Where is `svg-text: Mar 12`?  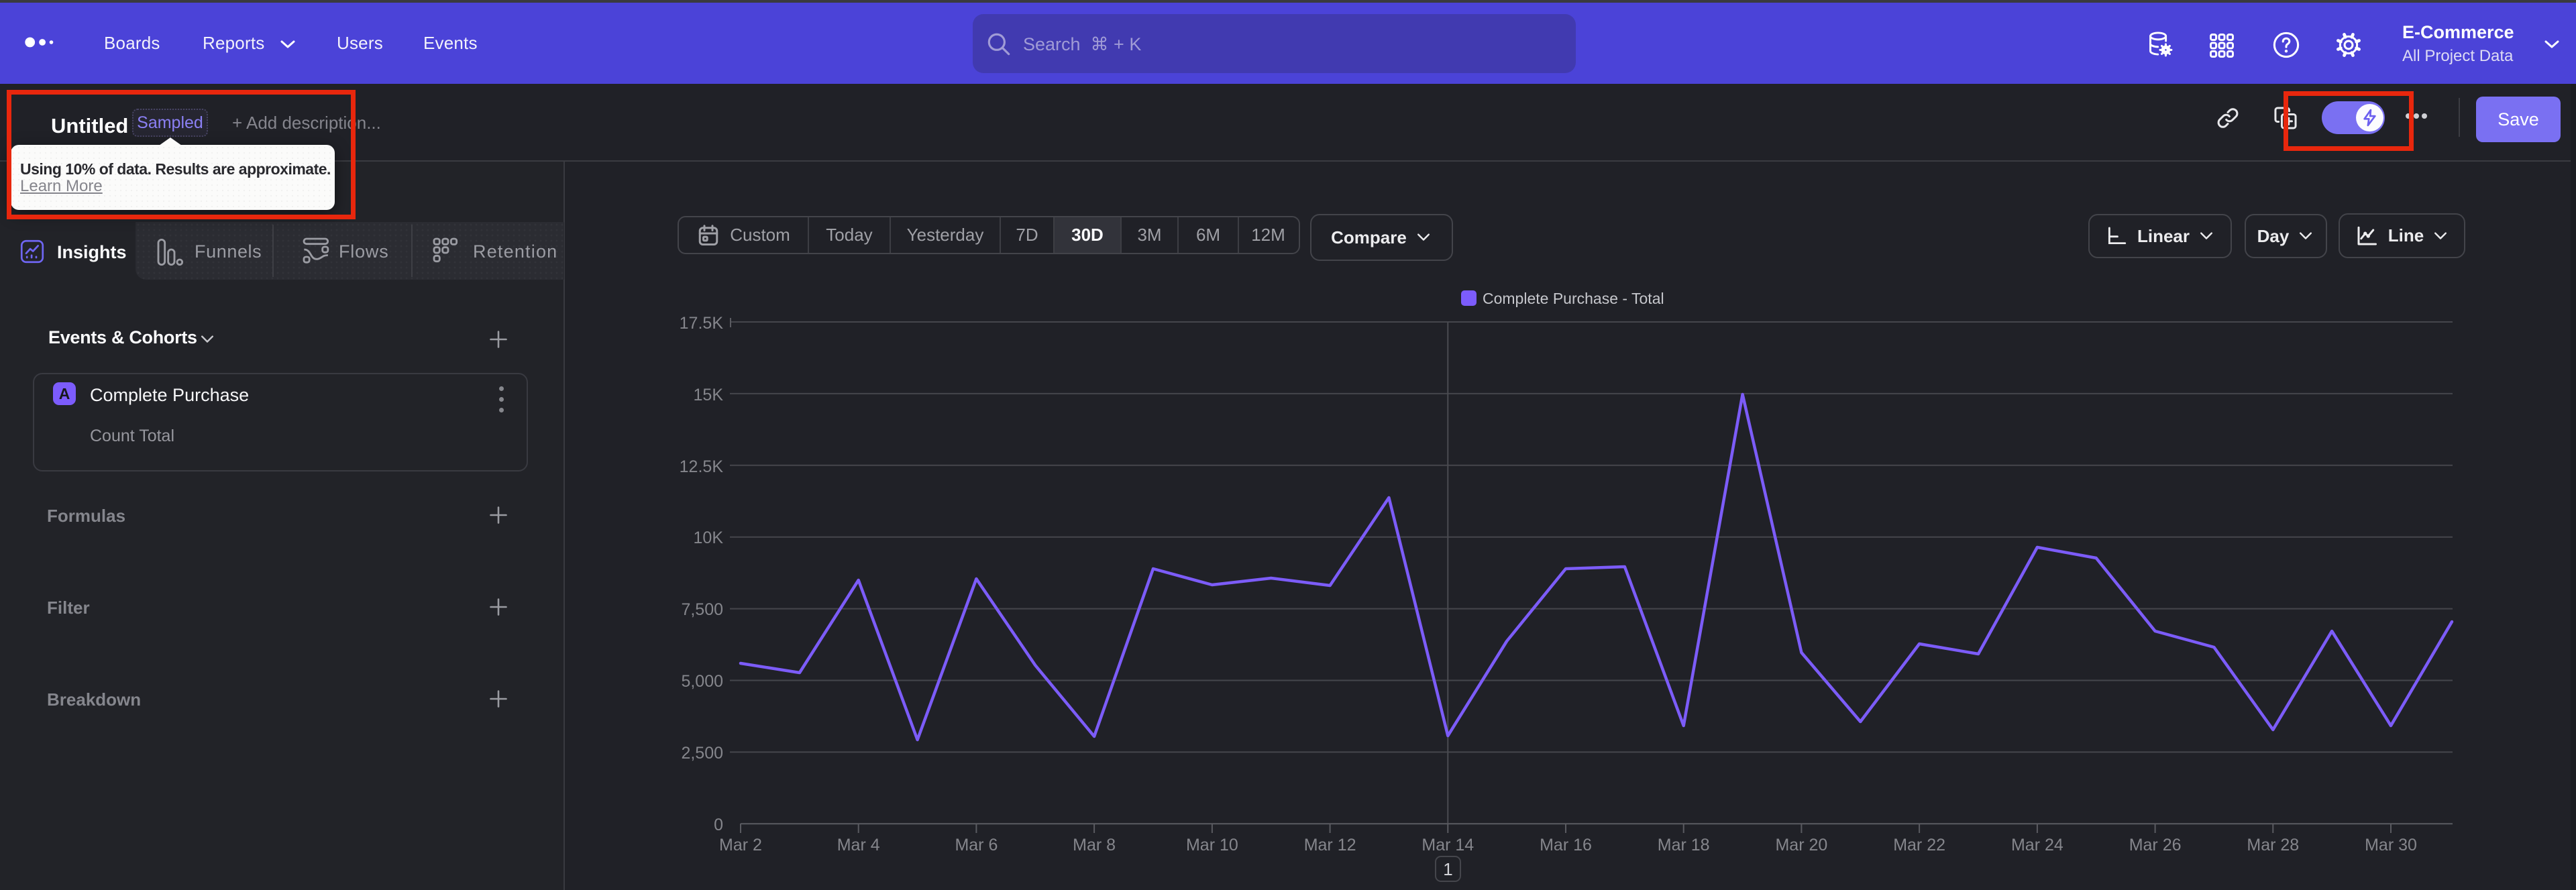 svg-text: Mar 12 is located at coordinates (1330, 845).